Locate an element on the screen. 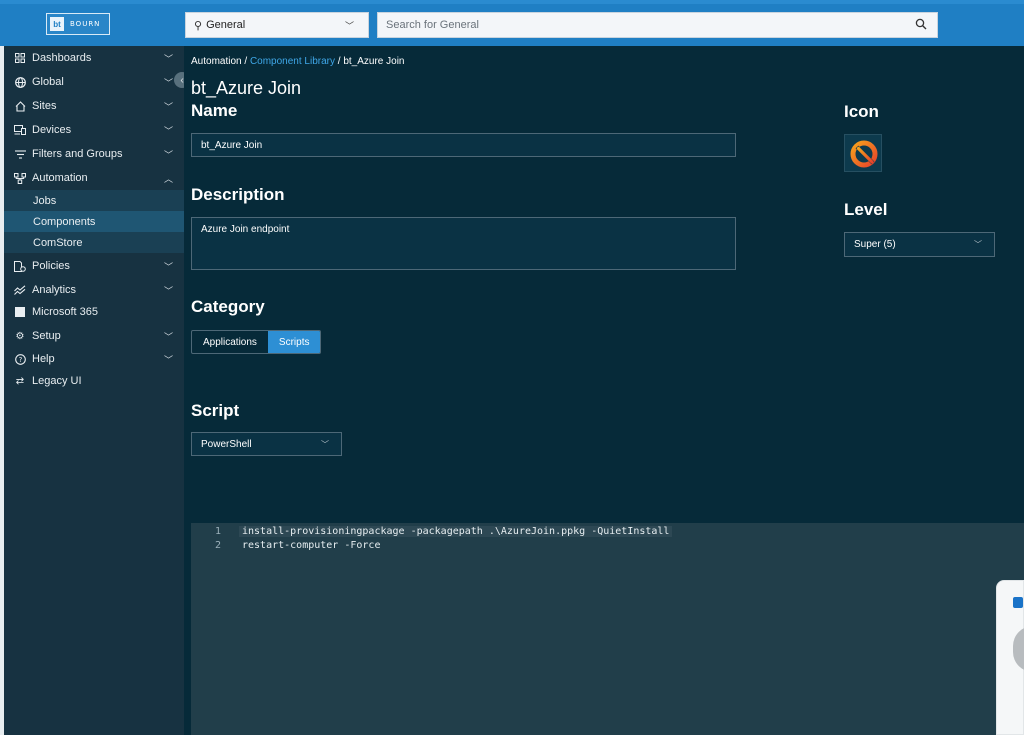 Image resolution: width=1024 pixels, height=735 pixels. filter-icon is located at coordinates (20, 154).